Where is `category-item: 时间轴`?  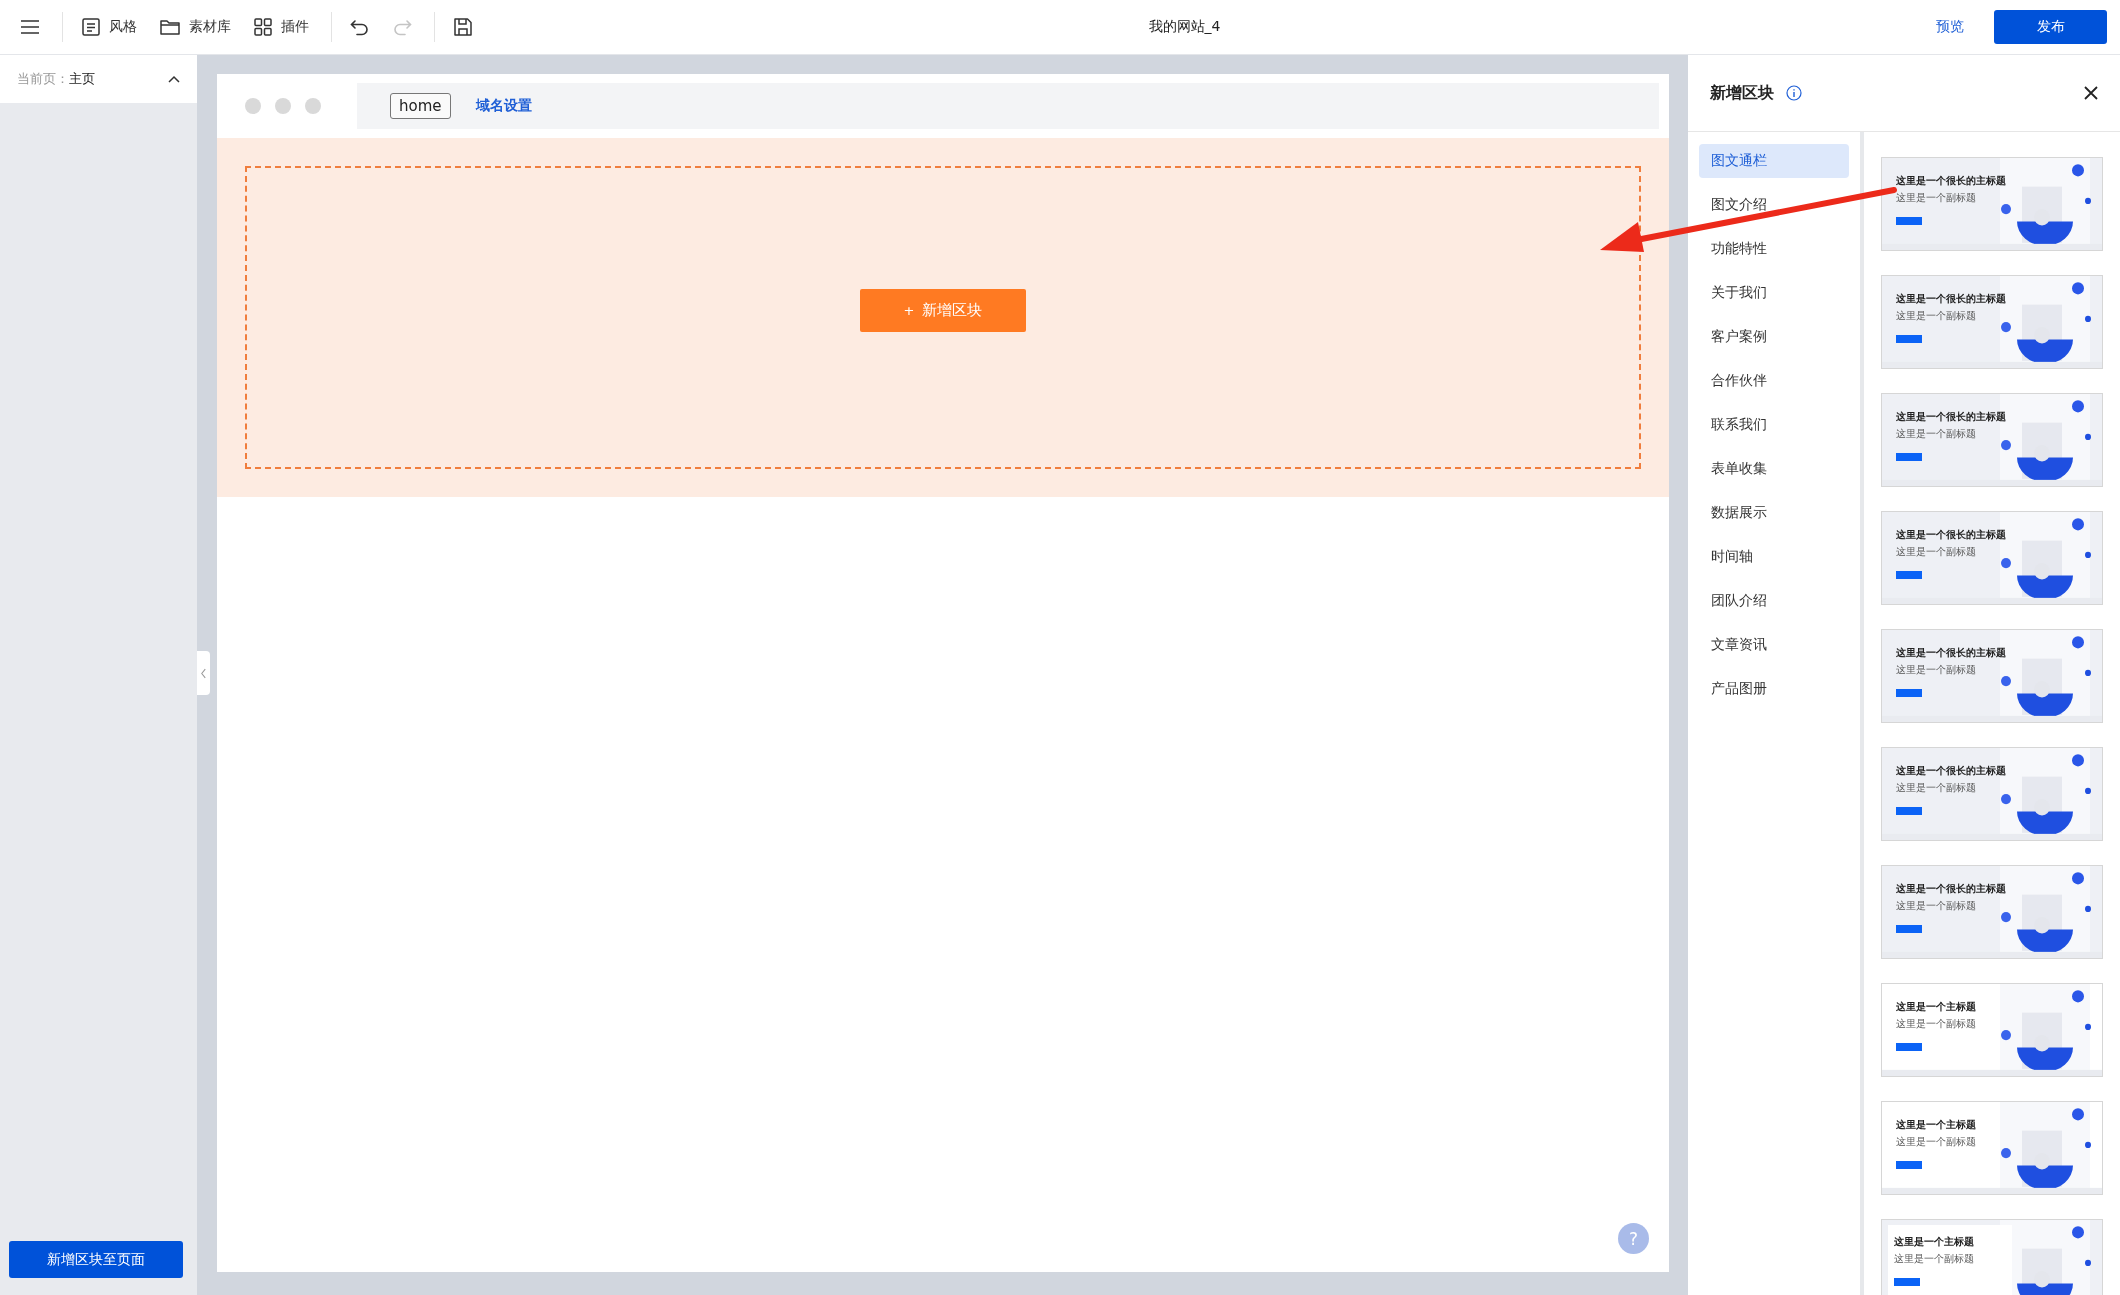
category-item: 时间轴 is located at coordinates (1774, 557).